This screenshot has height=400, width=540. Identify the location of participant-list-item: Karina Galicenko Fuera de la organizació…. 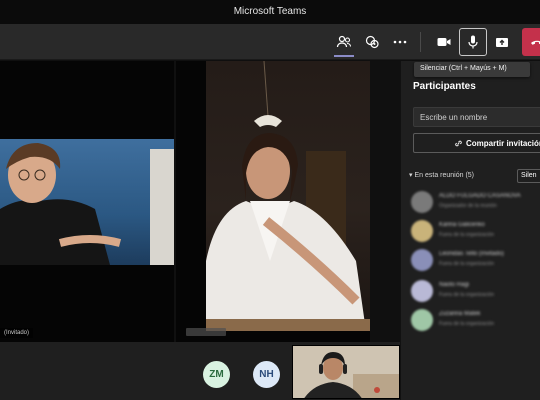
(475, 231).